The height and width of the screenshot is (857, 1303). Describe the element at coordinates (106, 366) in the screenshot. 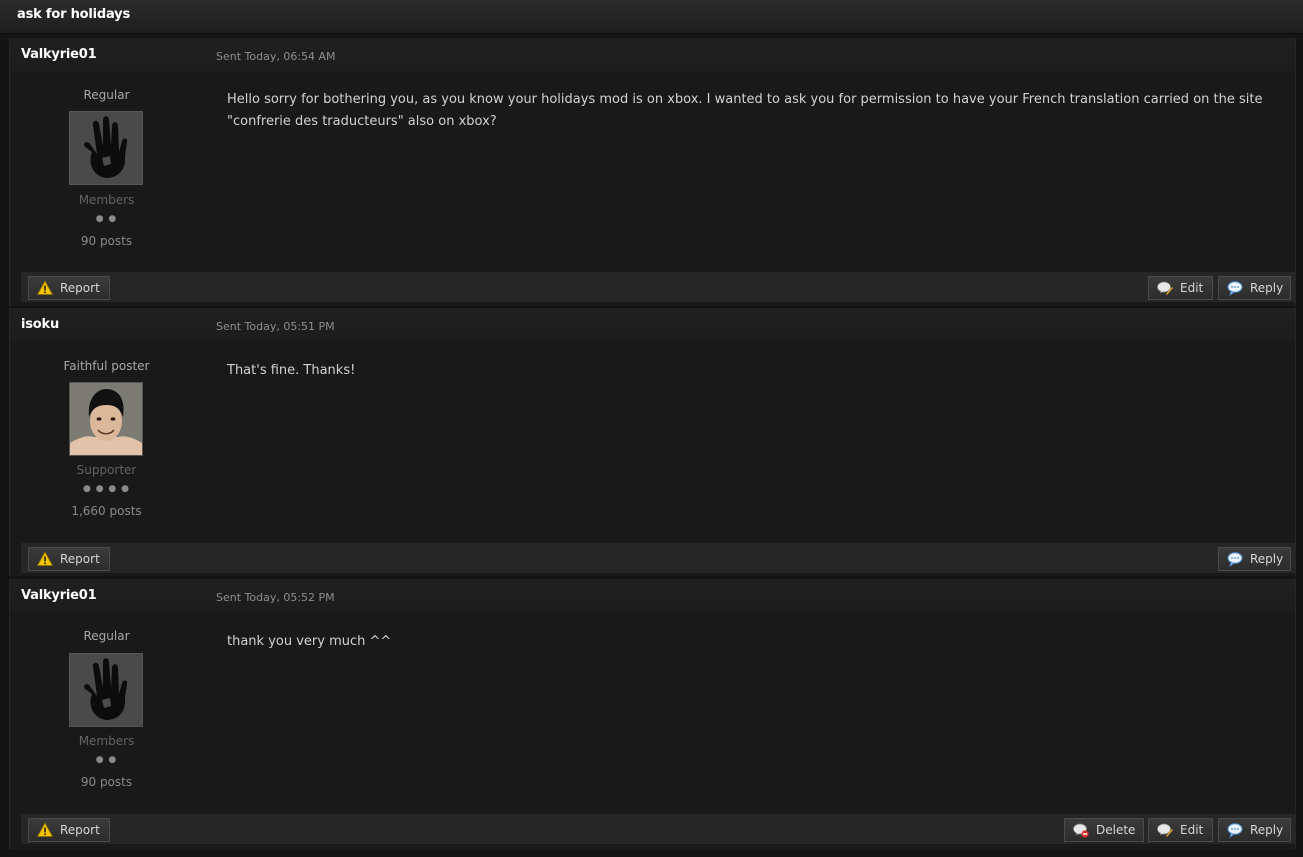

I see `user-rank: Faithful poster` at that location.